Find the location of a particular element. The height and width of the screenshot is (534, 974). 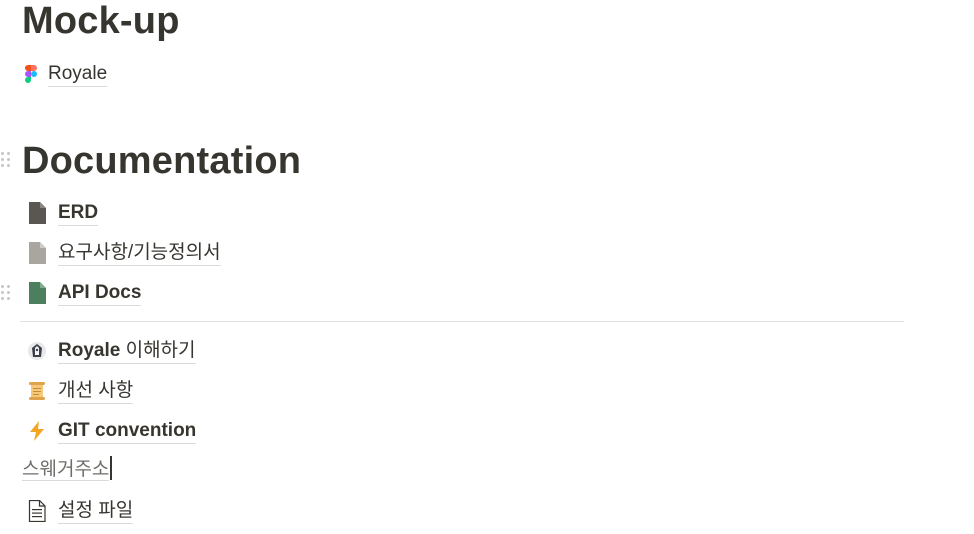

text-caret is located at coordinates (111, 468).